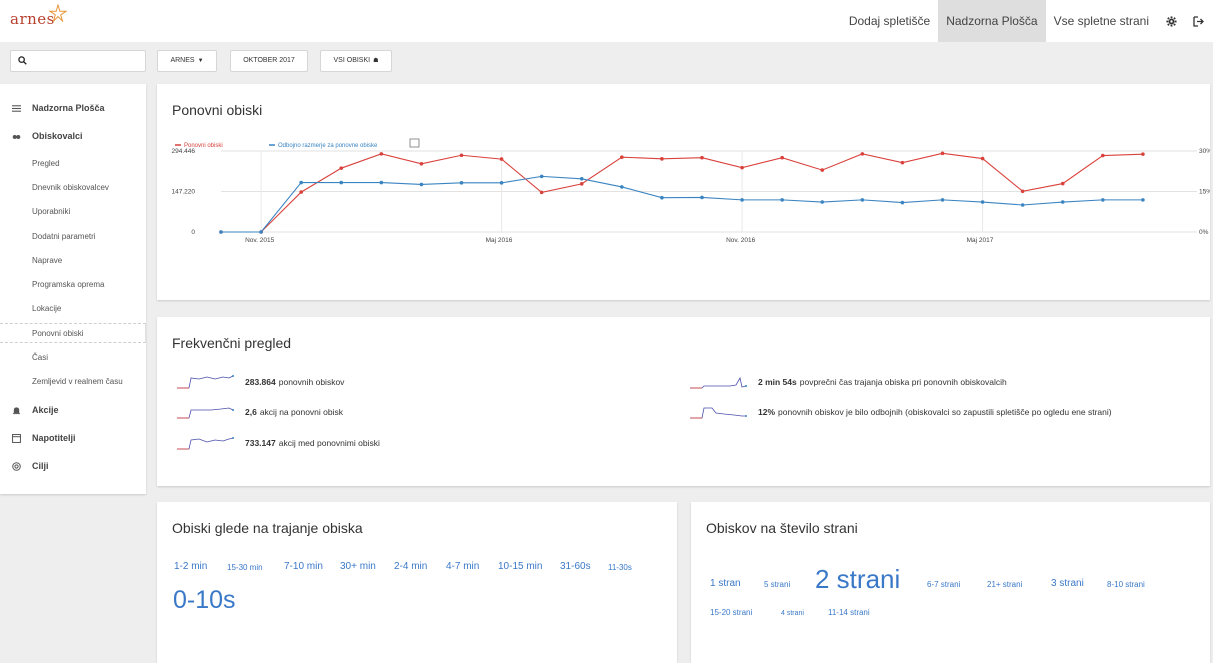 This screenshot has height=663, width=1213. I want to click on duration-tag: 7-10 min, so click(303, 566).